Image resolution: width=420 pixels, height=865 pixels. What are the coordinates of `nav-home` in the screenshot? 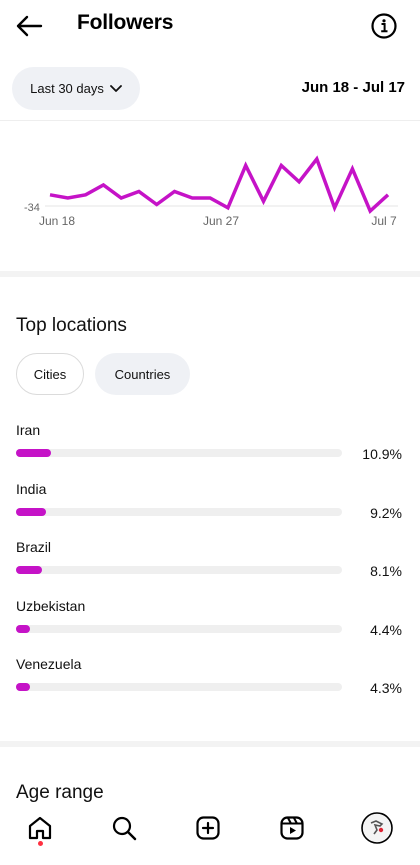 It's located at (40, 828).